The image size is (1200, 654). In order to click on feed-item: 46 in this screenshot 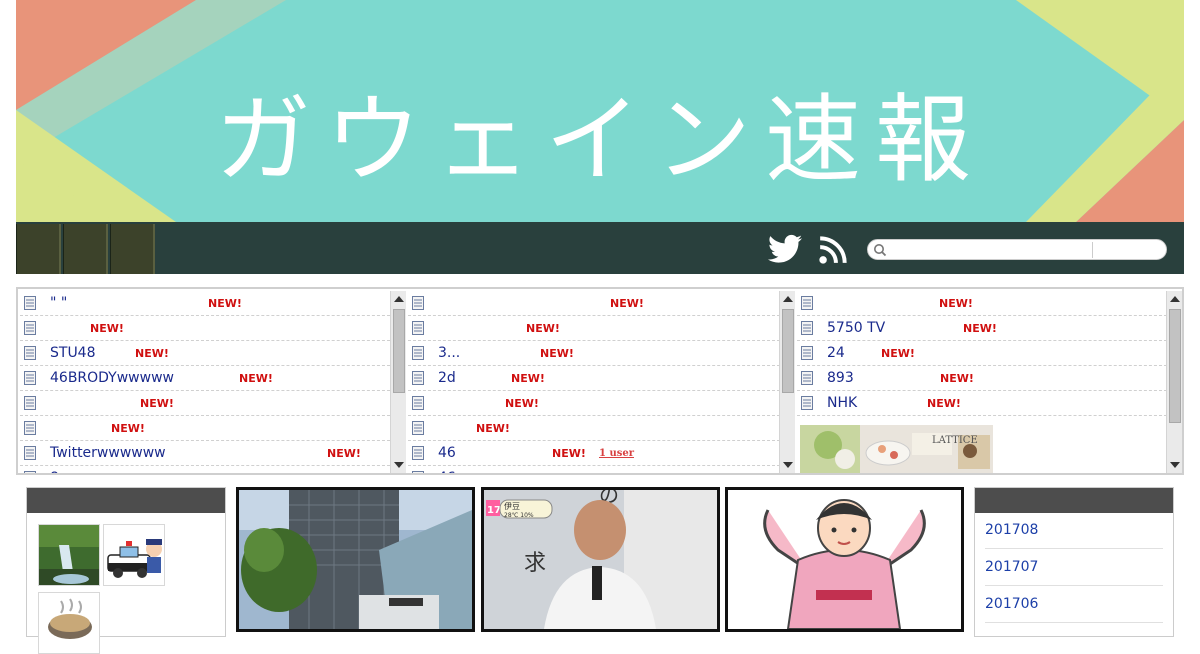, I will do `click(594, 469)`.